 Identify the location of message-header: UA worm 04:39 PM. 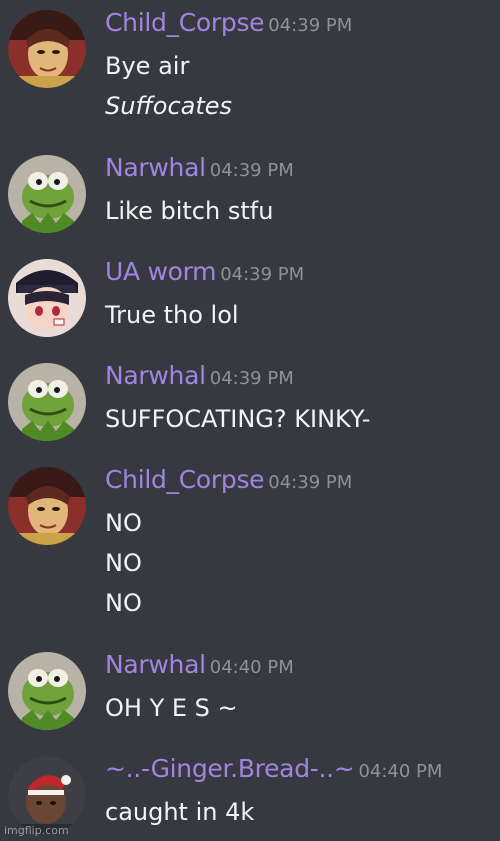
(204, 271).